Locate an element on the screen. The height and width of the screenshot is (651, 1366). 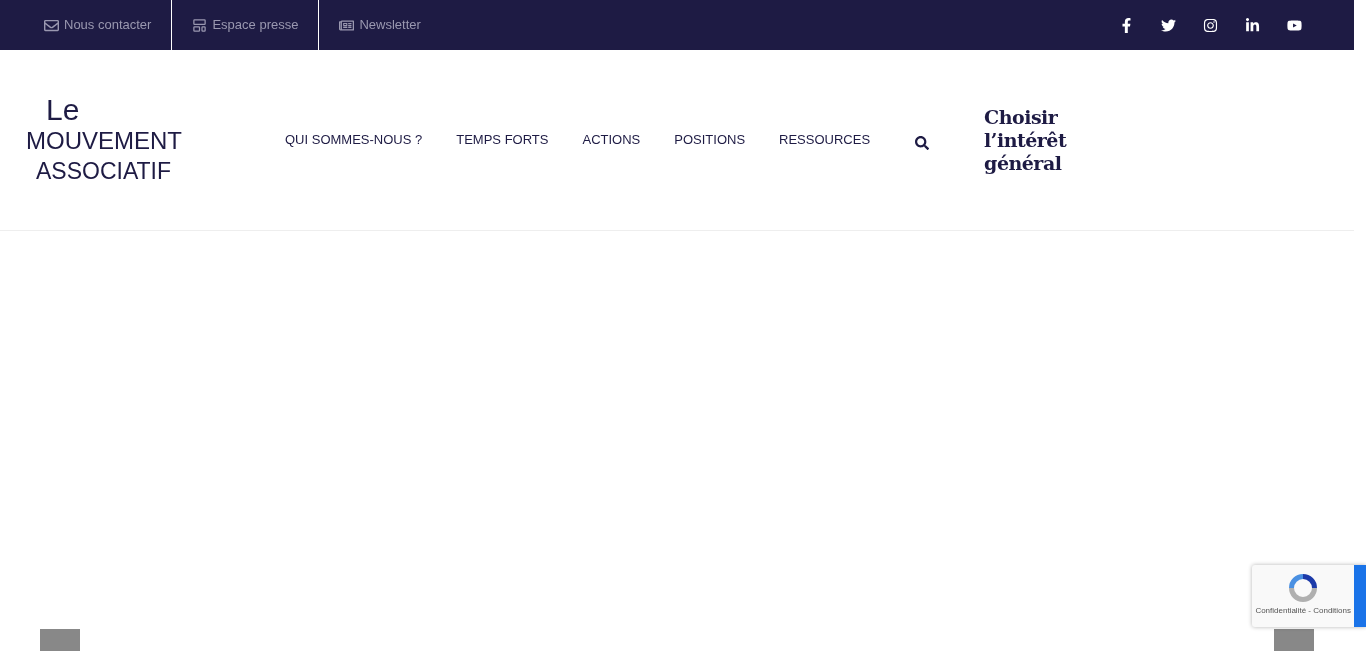
logo: Le MOUVEMENT ASSOCIATIF is located at coordinates (116, 140).